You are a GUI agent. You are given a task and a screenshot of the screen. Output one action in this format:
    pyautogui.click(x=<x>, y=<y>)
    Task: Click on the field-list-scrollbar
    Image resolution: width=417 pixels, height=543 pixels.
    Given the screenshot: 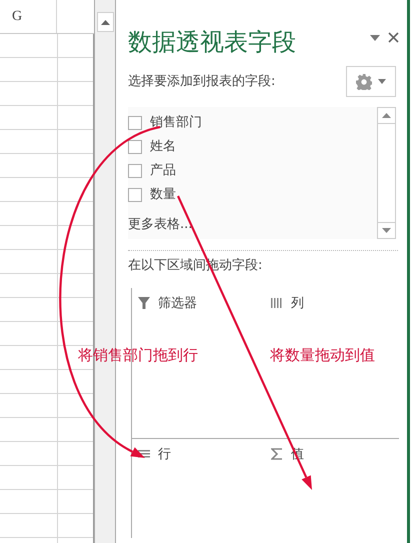 What is the action you would take?
    pyautogui.click(x=386, y=173)
    